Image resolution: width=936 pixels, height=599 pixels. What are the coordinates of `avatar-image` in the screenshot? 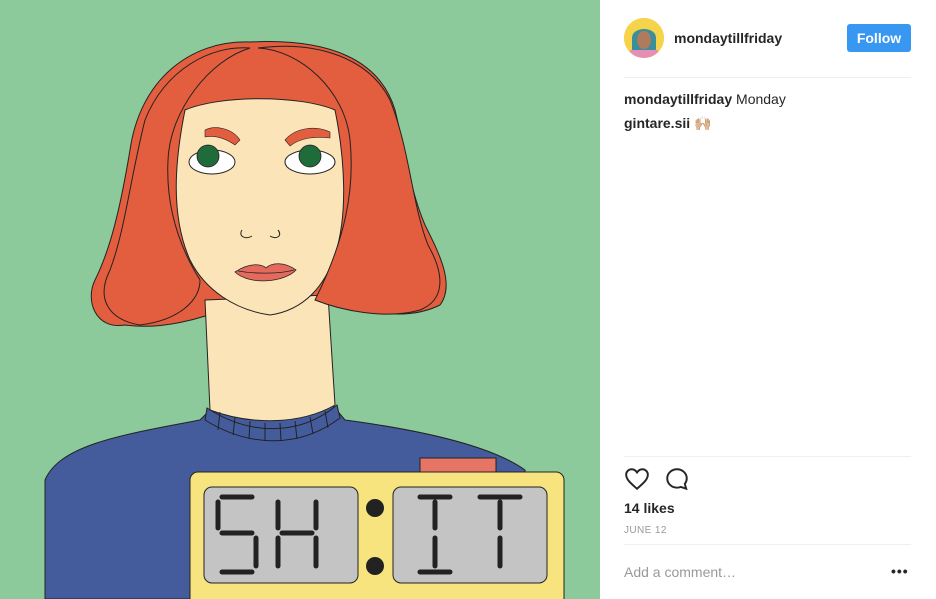 It's located at (644, 38).